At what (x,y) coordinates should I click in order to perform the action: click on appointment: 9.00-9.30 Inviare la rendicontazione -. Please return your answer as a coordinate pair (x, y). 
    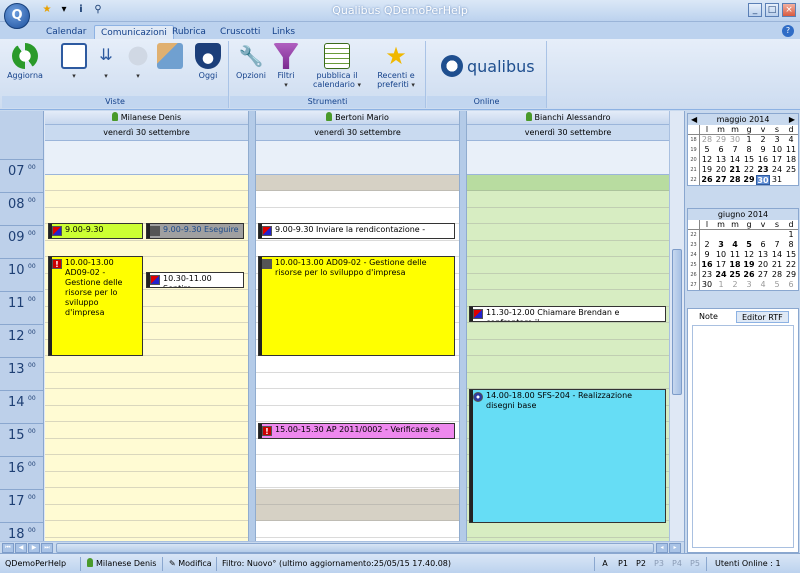
    Looking at the image, I should click on (356, 231).